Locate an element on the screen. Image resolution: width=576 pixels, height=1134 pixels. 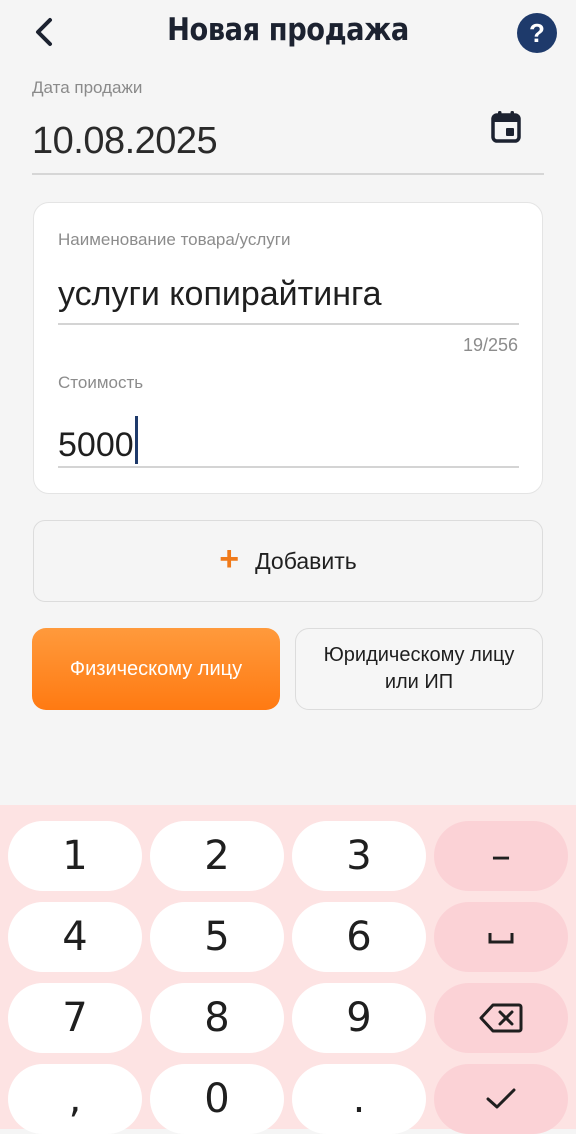
add-item-label: Добавить is located at coordinates (306, 560).